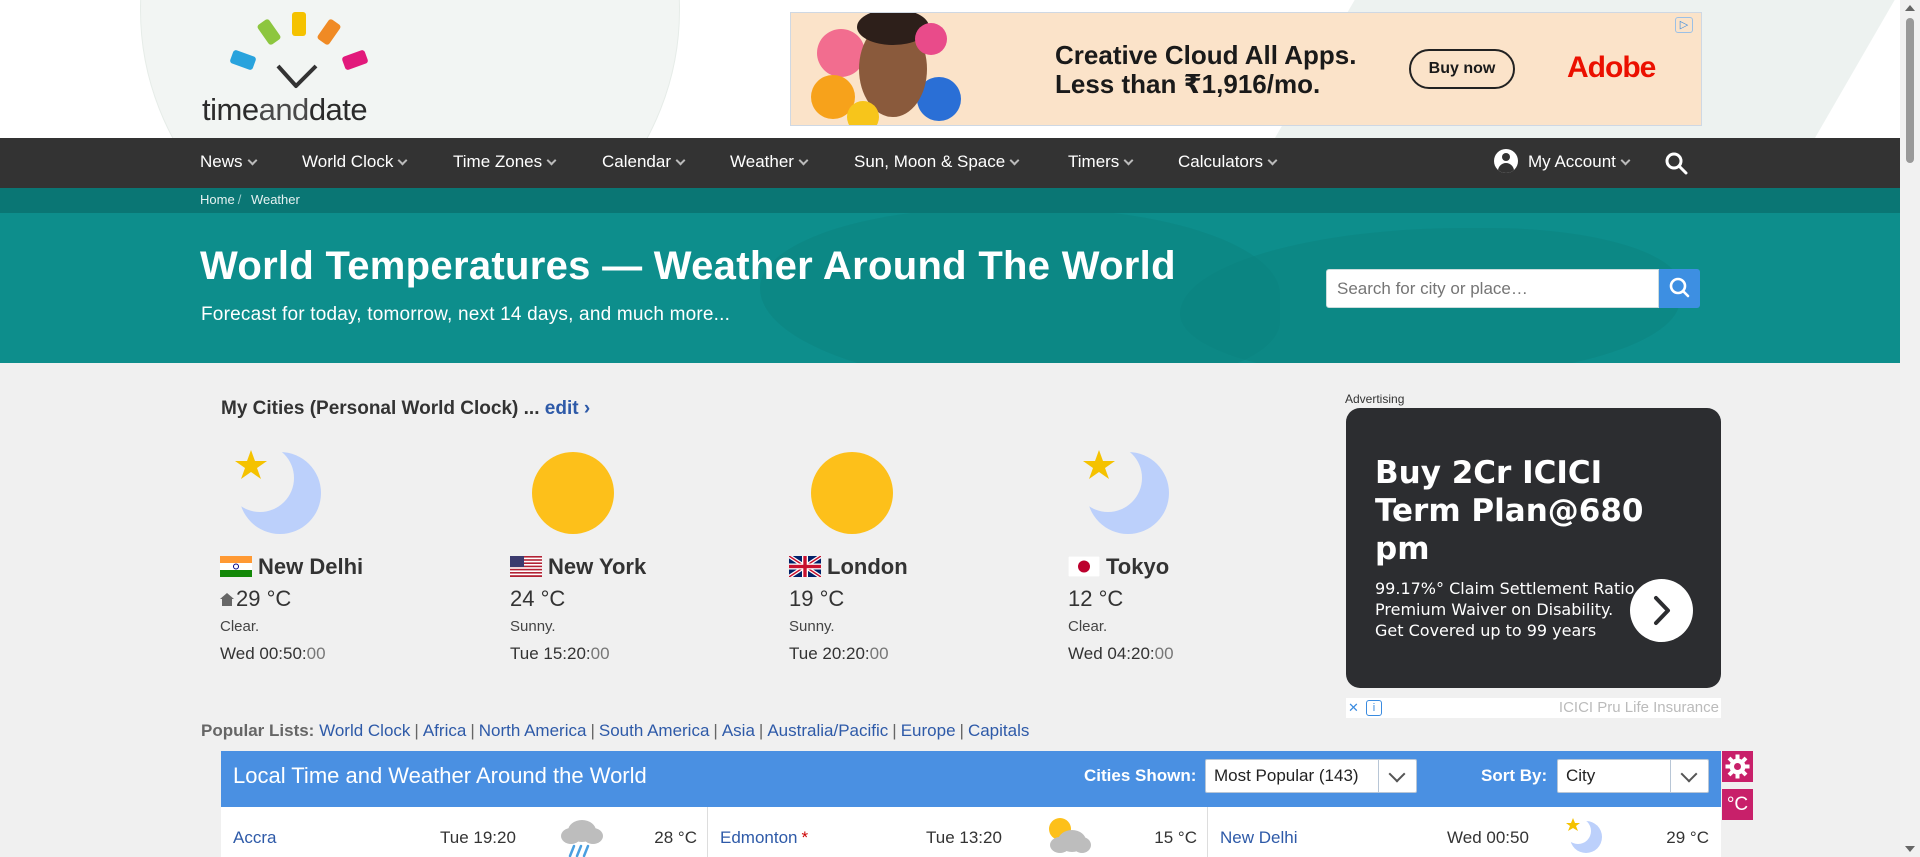  Describe the element at coordinates (1910, 8) in the screenshot. I see `scroll-up-arrow-icon` at that location.